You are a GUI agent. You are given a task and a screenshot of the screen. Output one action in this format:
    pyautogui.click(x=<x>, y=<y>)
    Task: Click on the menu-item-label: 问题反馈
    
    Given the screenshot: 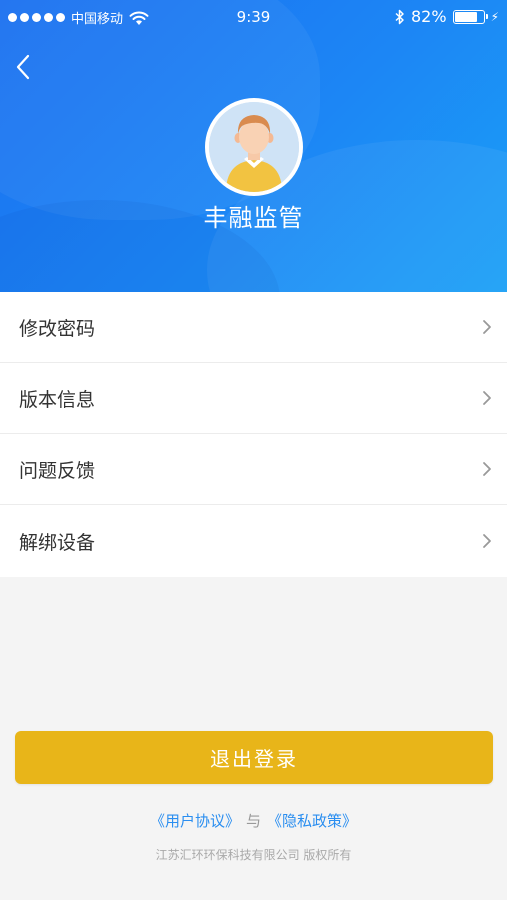 What is the action you would take?
    pyautogui.click(x=57, y=470)
    